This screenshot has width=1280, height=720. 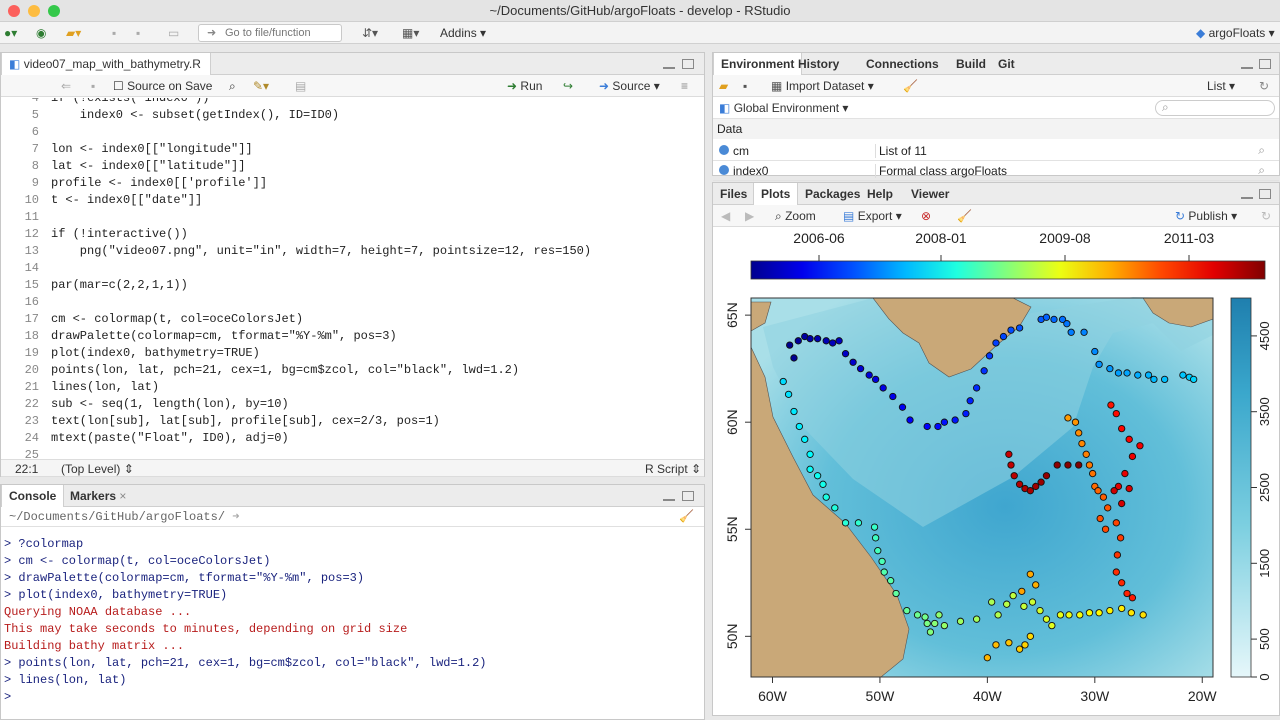 What do you see at coordinates (119, 234) in the screenshot?
I see `code-line: if (!interactive())` at bounding box center [119, 234].